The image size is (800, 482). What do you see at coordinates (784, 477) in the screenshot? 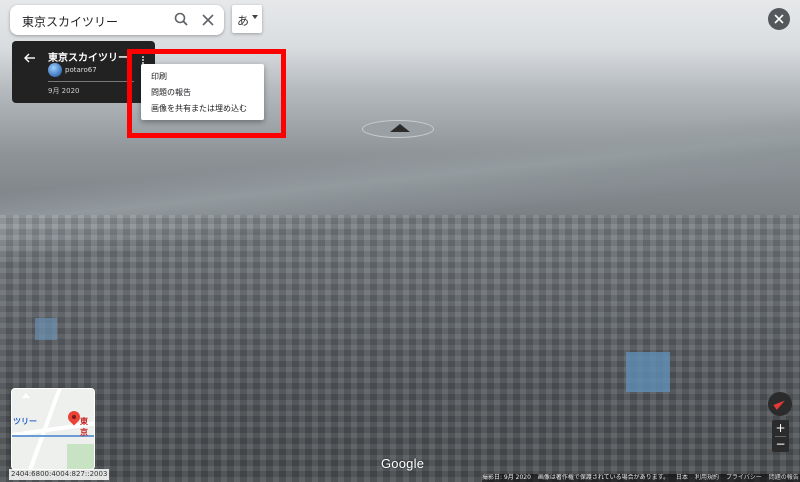
I see `footer-link-report: 問題の報告` at bounding box center [784, 477].